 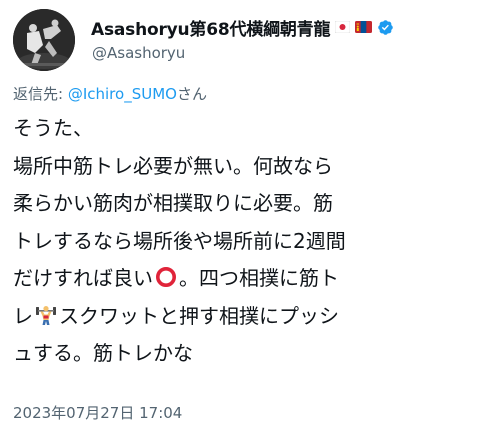 I want to click on tweet-line: だけすれば良い 。四つ相撲に筋ト, so click(x=244, y=279).